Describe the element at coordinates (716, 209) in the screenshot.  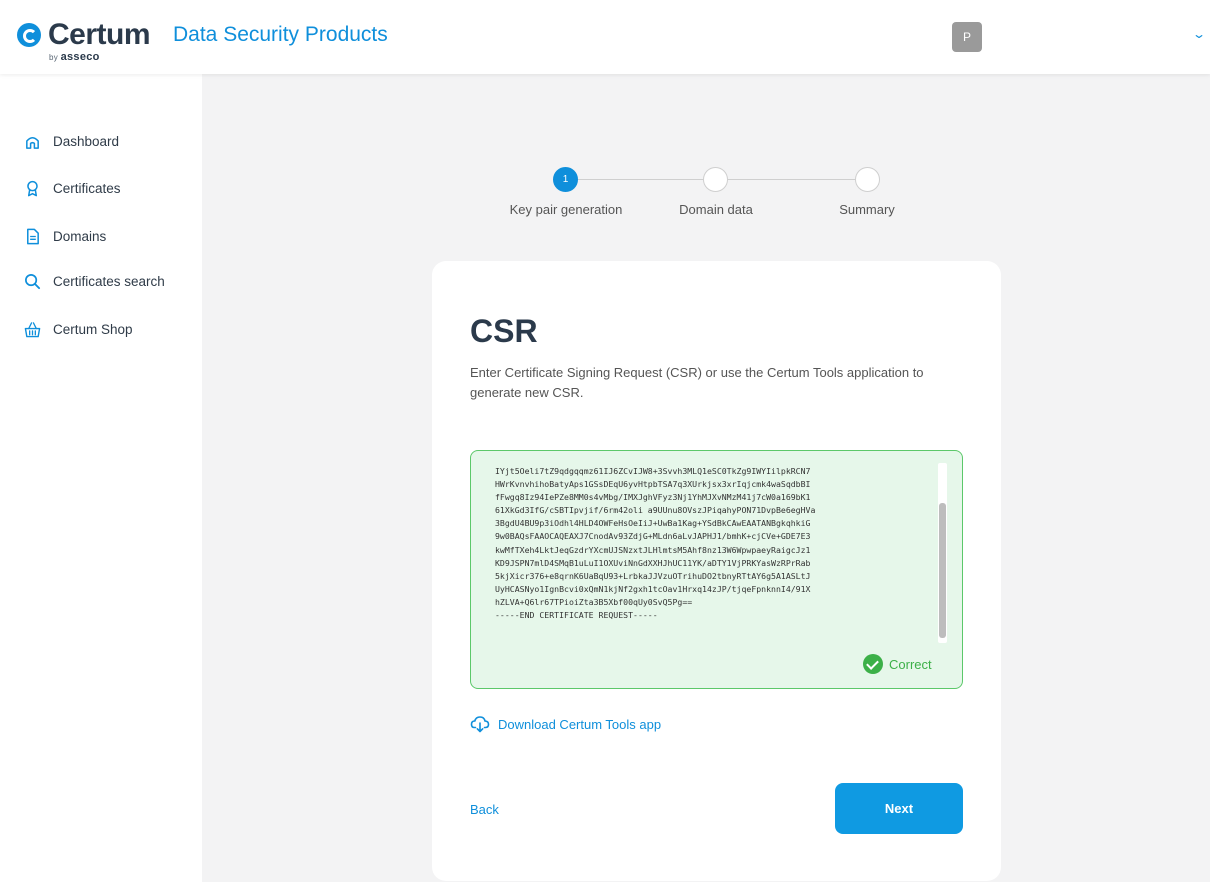
I see `step-label-domain-data: Domain data` at that location.